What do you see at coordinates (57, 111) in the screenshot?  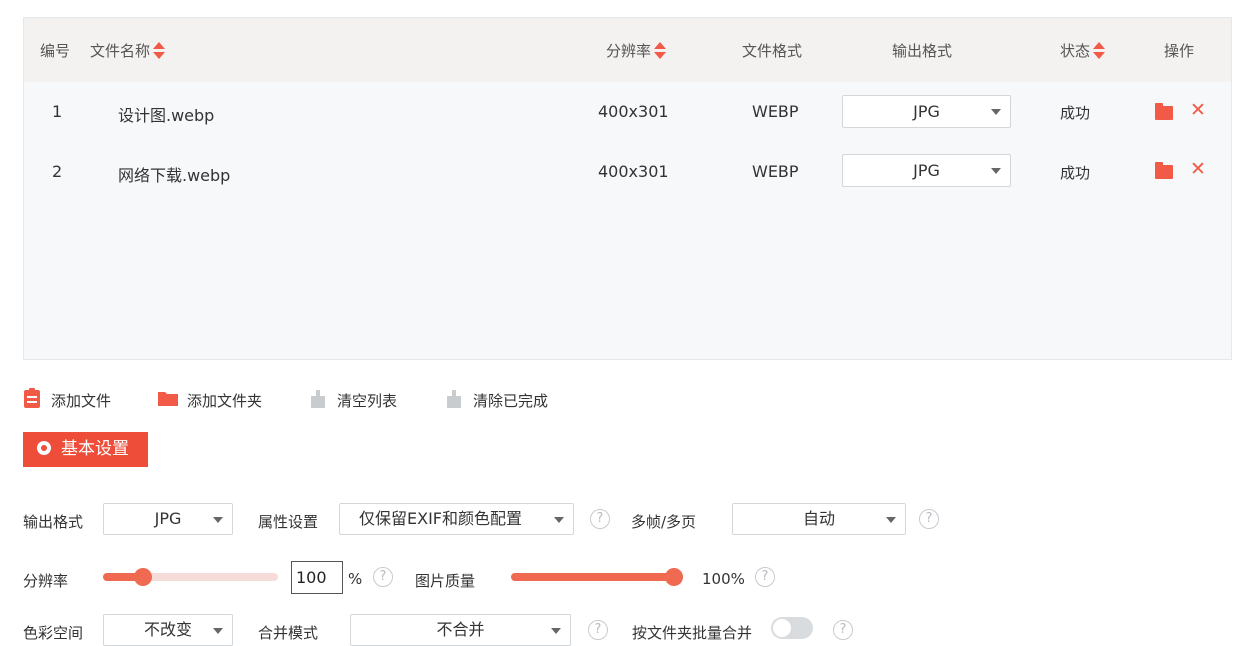 I see `row-index: 1` at bounding box center [57, 111].